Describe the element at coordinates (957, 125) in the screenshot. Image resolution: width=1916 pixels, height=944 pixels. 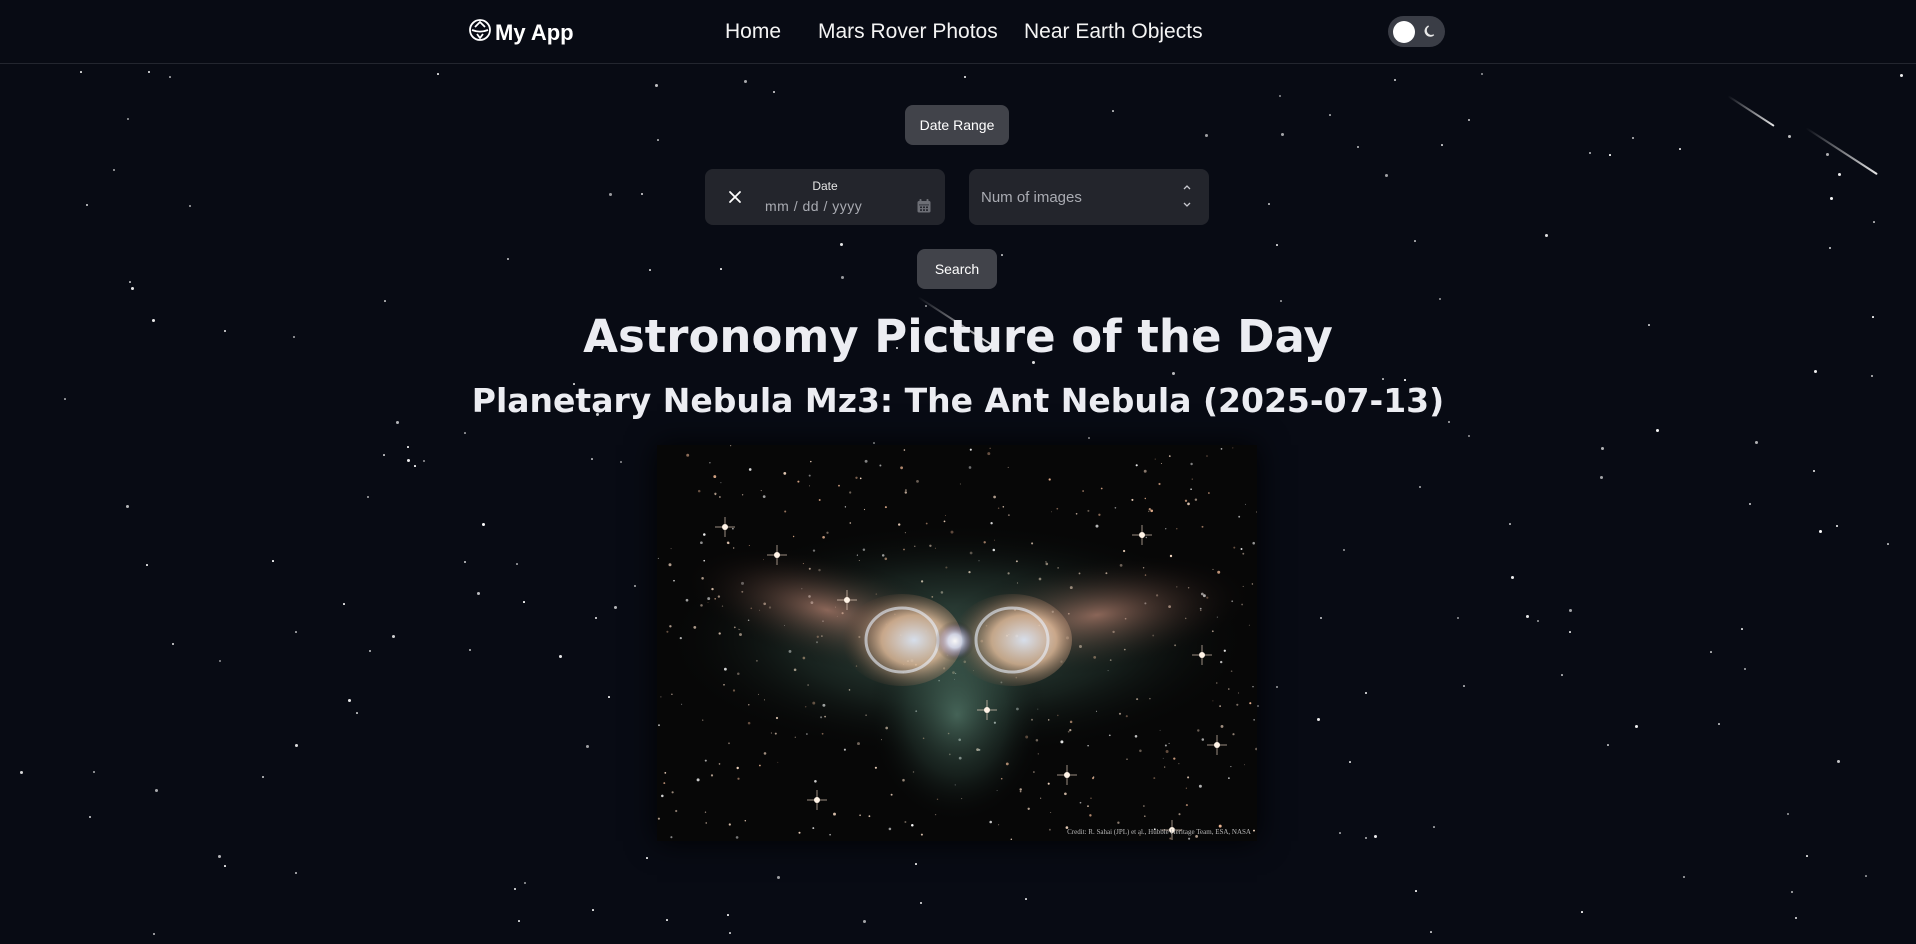
I see `date-range-button: Date Range` at that location.